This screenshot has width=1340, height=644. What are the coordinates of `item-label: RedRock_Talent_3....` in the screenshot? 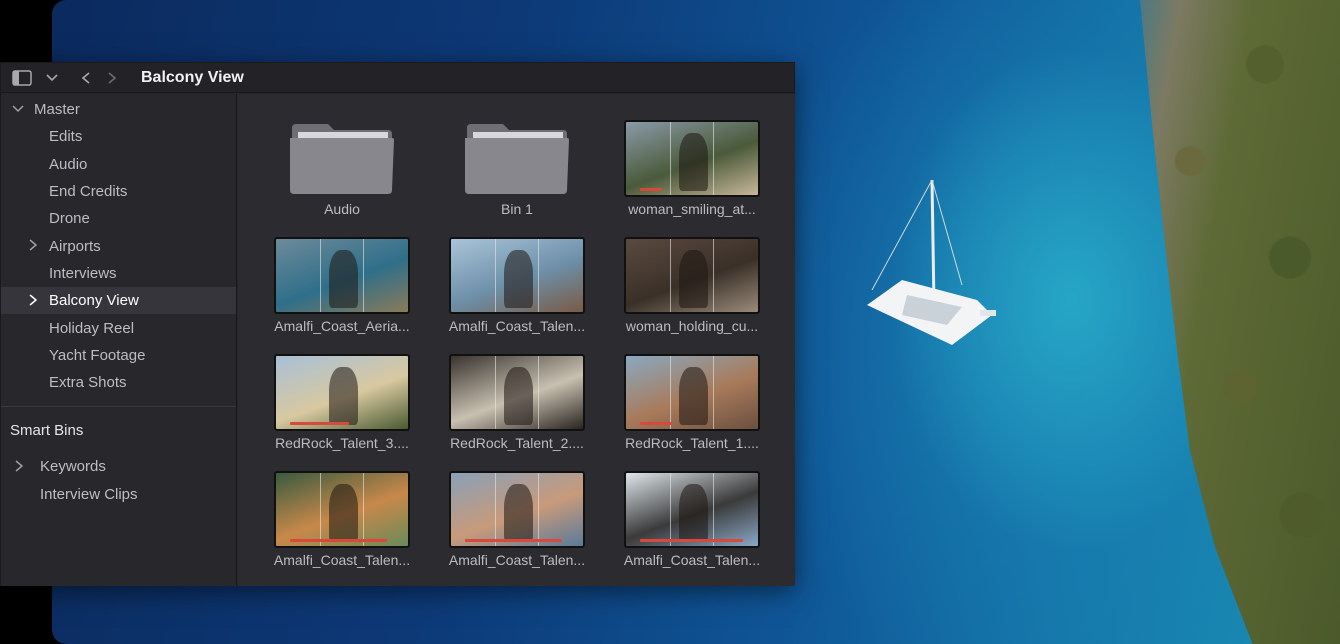 It's located at (342, 443).